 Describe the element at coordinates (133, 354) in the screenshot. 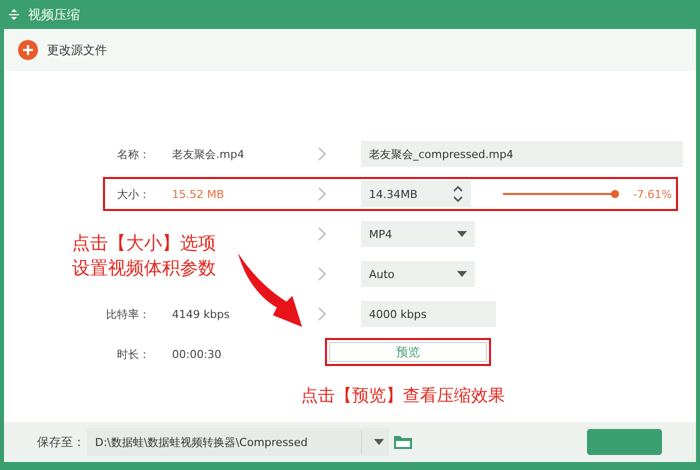

I see `field-label: 时长：` at that location.